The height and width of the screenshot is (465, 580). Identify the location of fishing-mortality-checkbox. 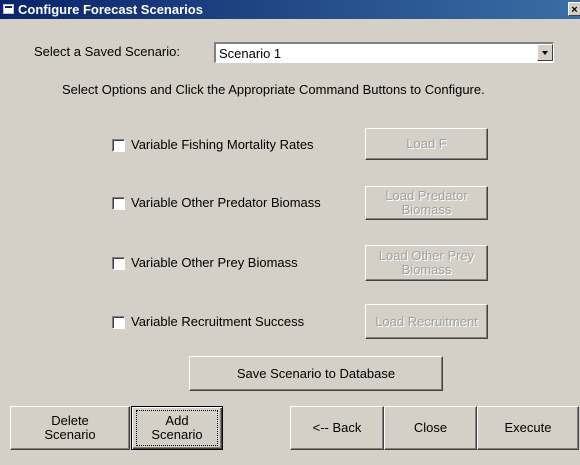
(118, 145).